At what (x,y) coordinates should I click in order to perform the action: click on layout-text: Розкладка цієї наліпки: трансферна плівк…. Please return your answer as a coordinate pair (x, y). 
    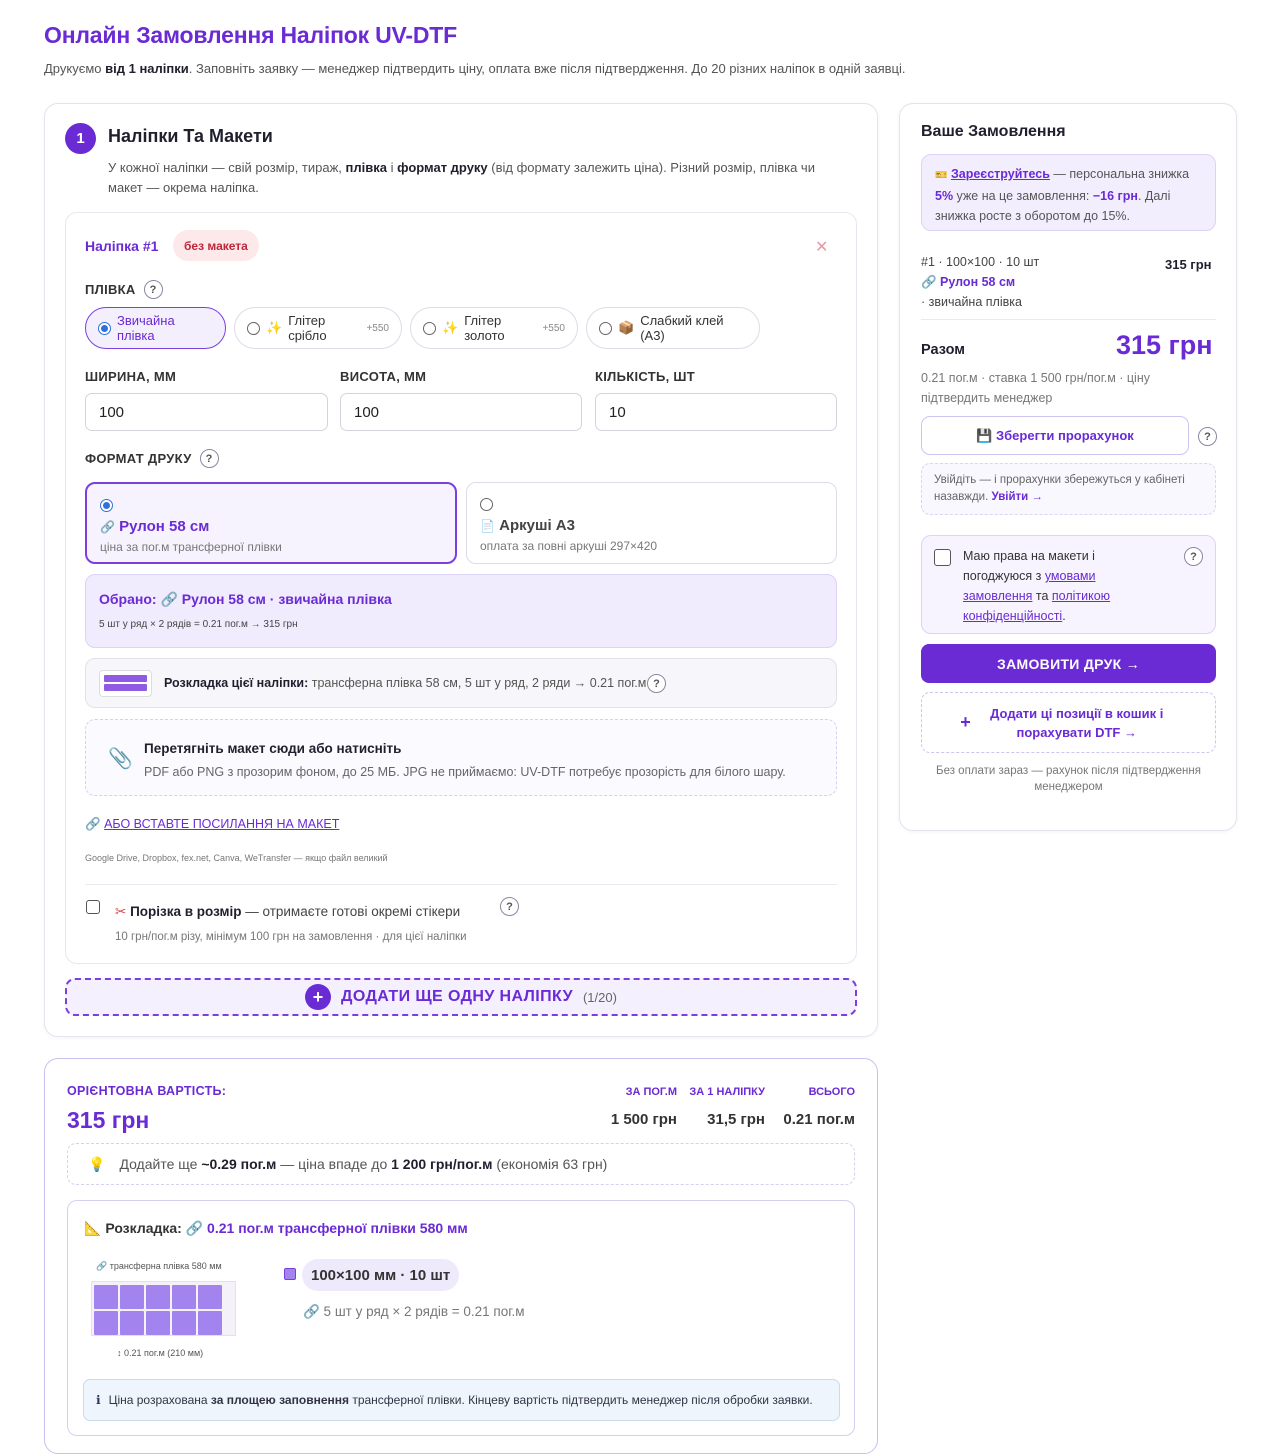
    Looking at the image, I should click on (405, 683).